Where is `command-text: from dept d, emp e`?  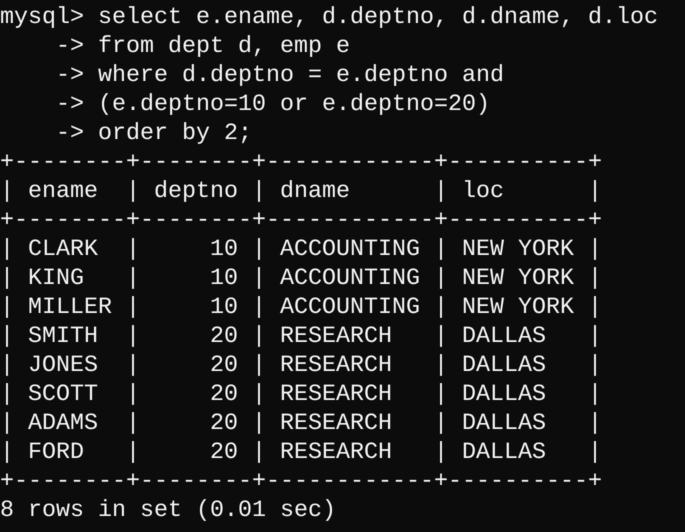 command-text: from dept d, emp e is located at coordinates (224, 47).